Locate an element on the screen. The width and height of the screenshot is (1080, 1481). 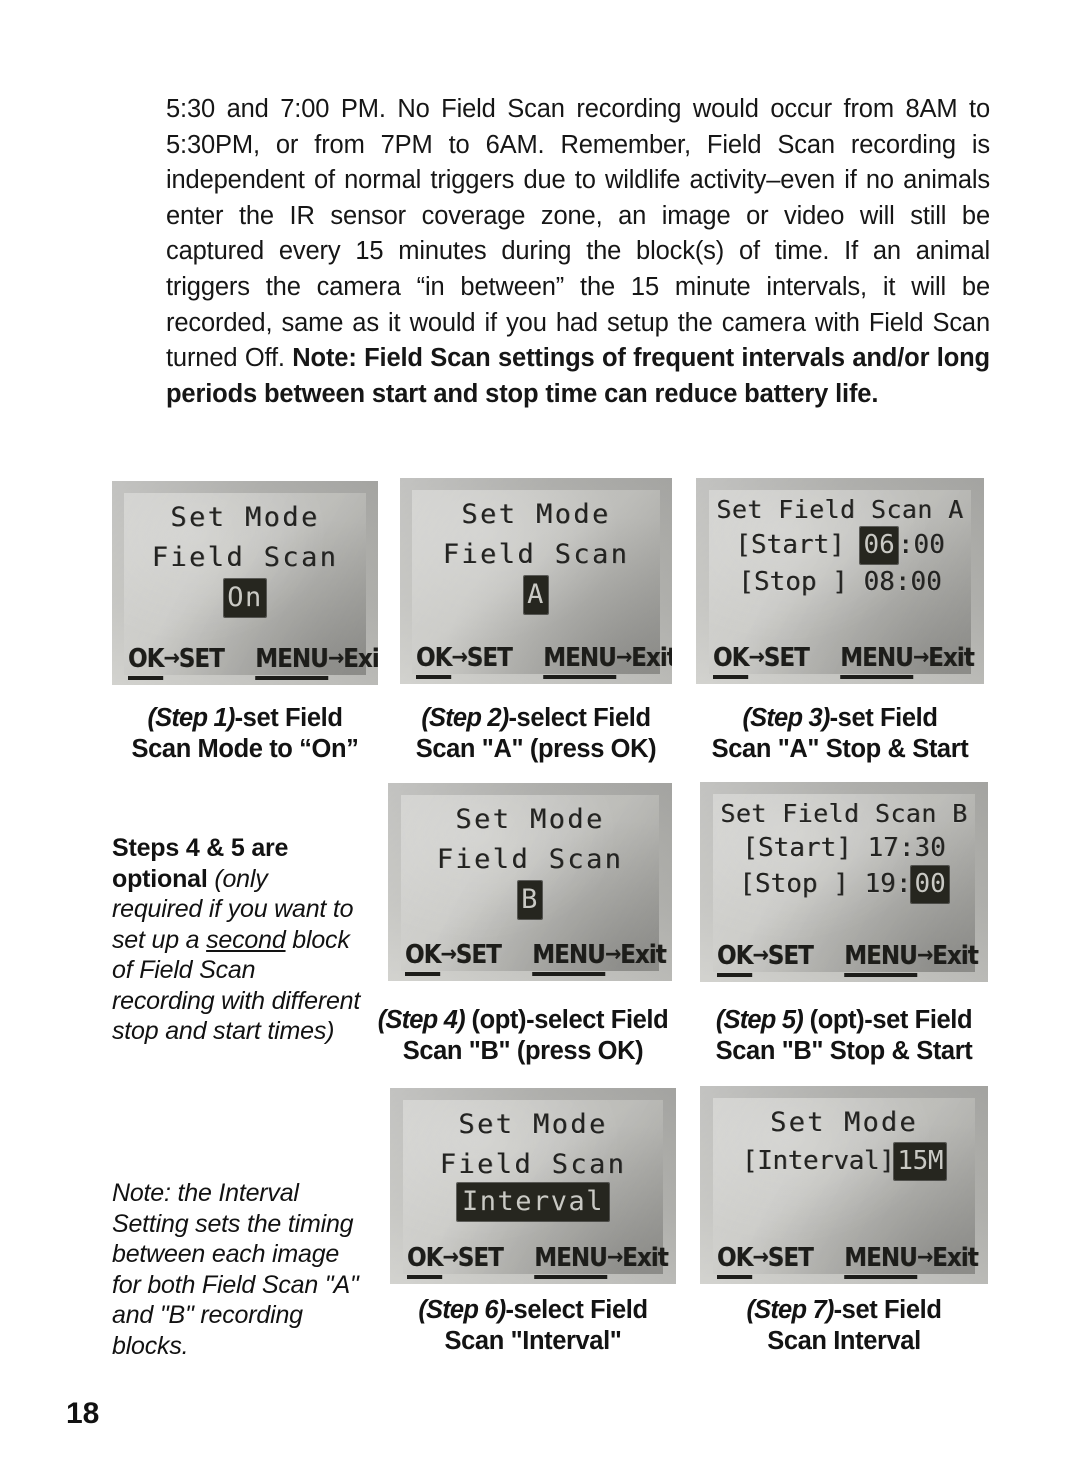
lcd-line-start: [Start] 06:00 is located at coordinates (840, 546).